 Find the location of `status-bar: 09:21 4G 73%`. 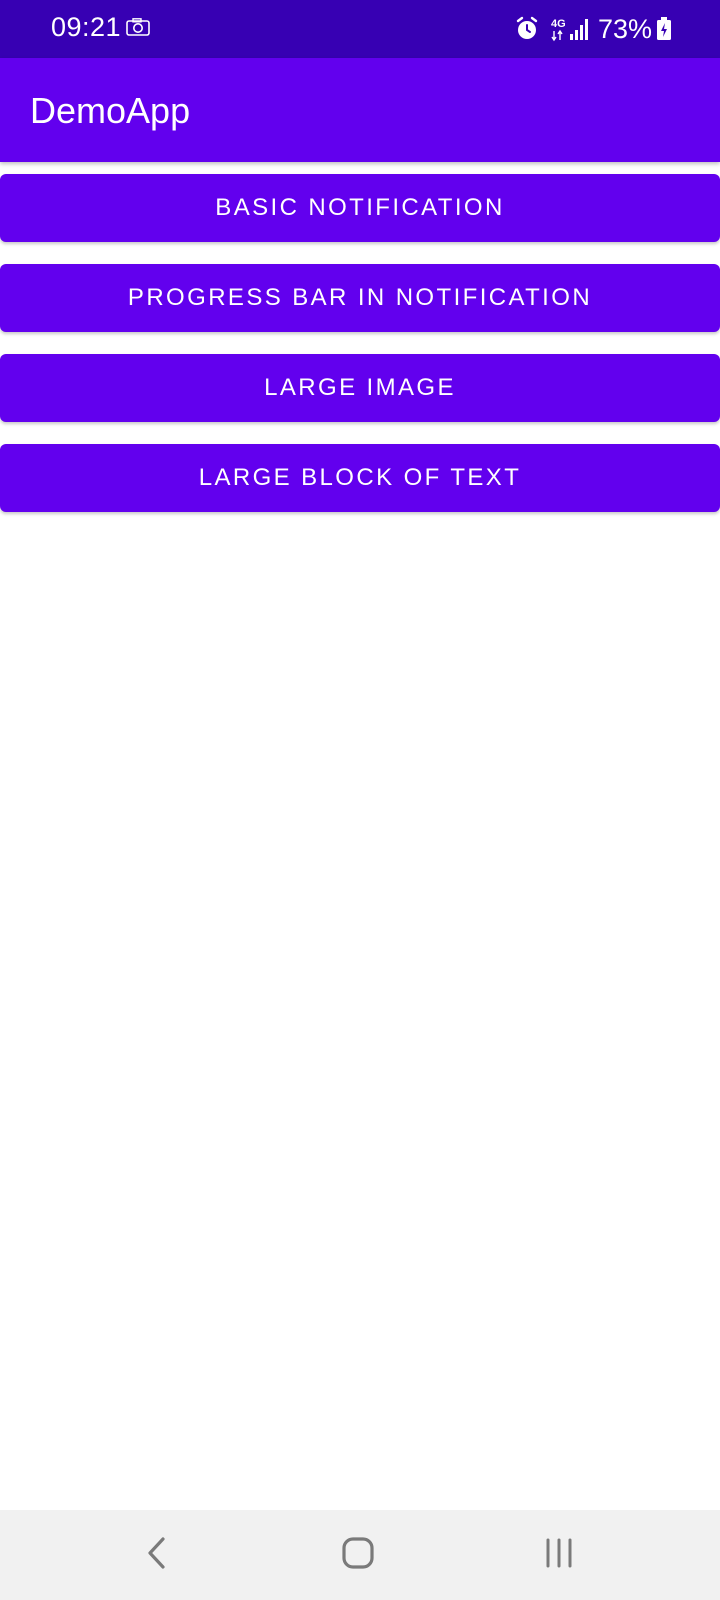

status-bar: 09:21 4G 73% is located at coordinates (360, 29).